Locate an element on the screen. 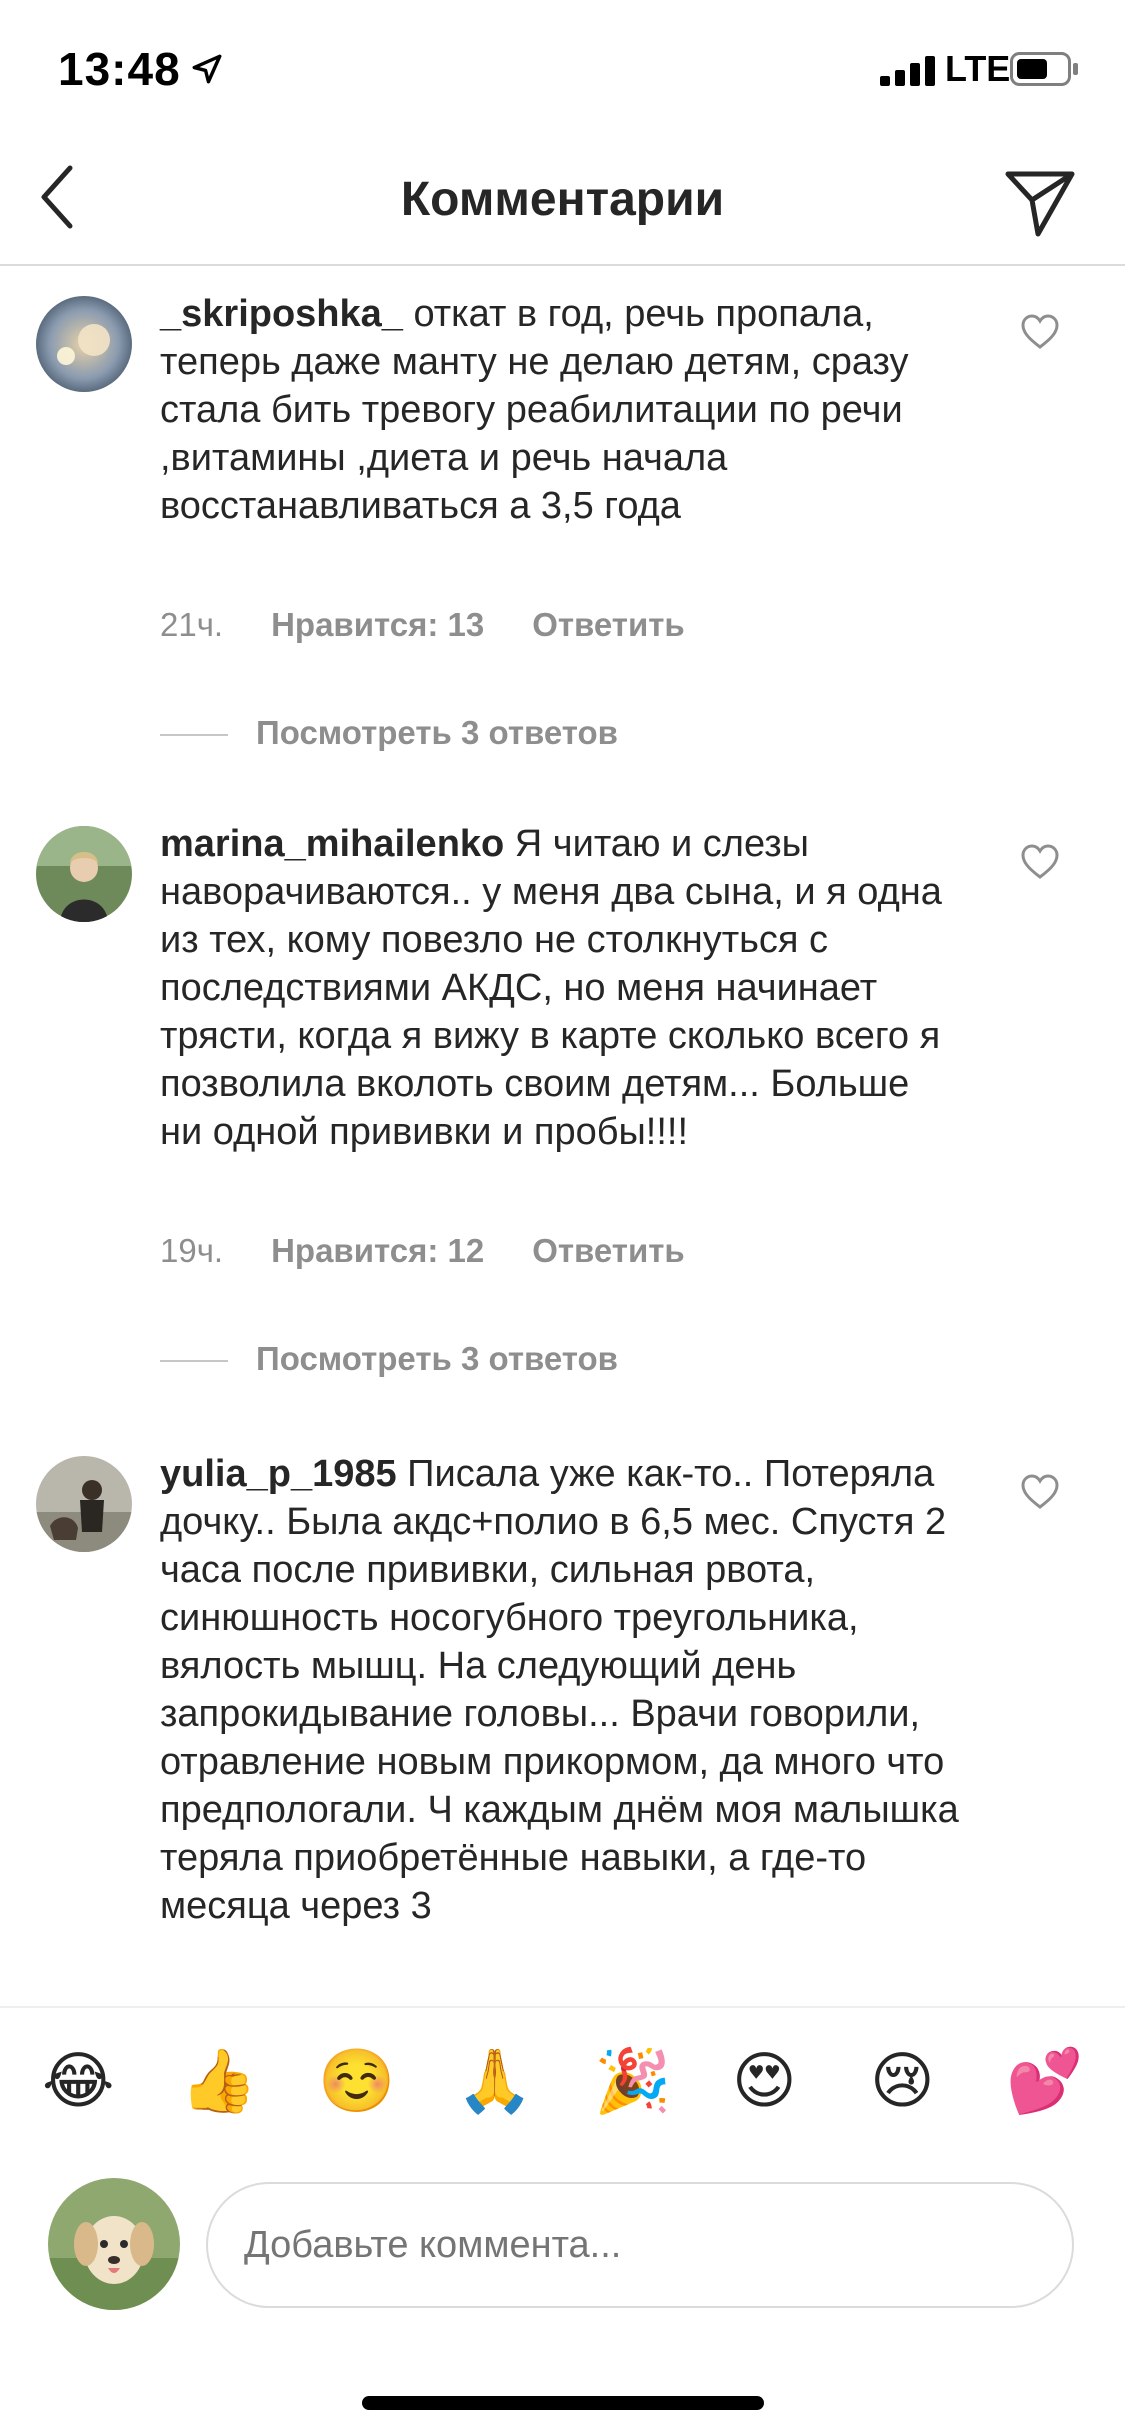 This screenshot has width=1125, height=2436. comment-meta: 19ч. Нравится: 12 Ответить is located at coordinates (446, 1251).